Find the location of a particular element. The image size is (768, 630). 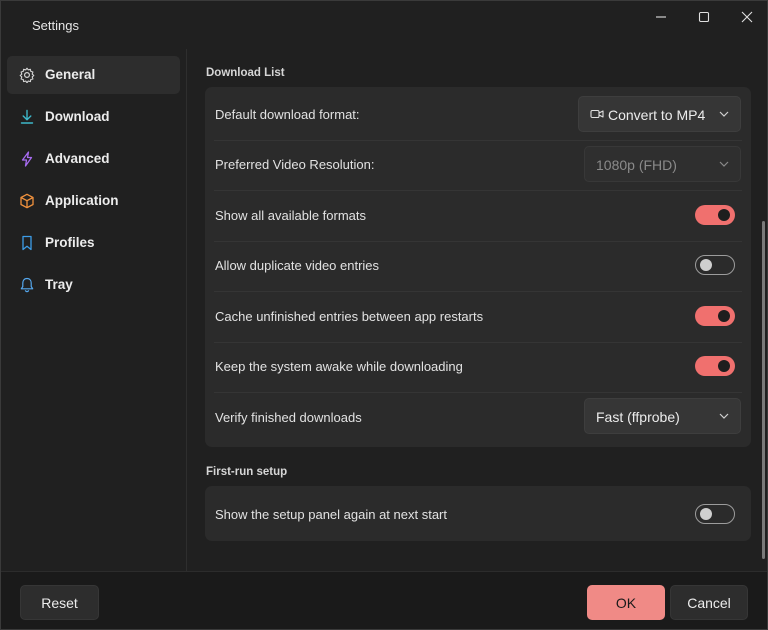

first-run-card: Show the setup panel again at next start is located at coordinates (478, 513).